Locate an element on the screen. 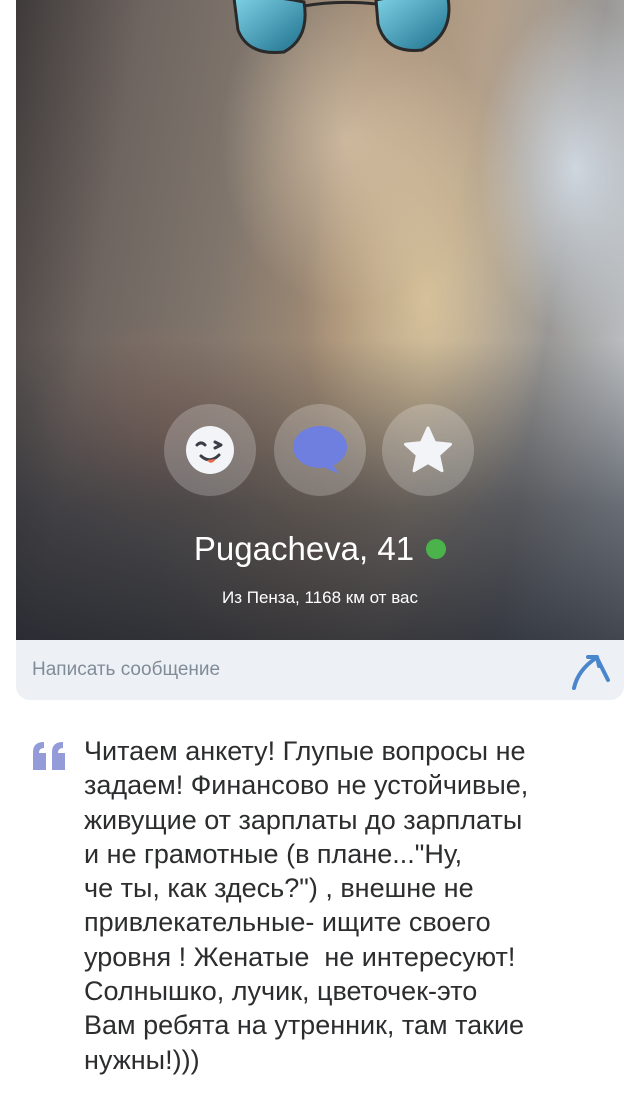  profile-actions is located at coordinates (320, 450).